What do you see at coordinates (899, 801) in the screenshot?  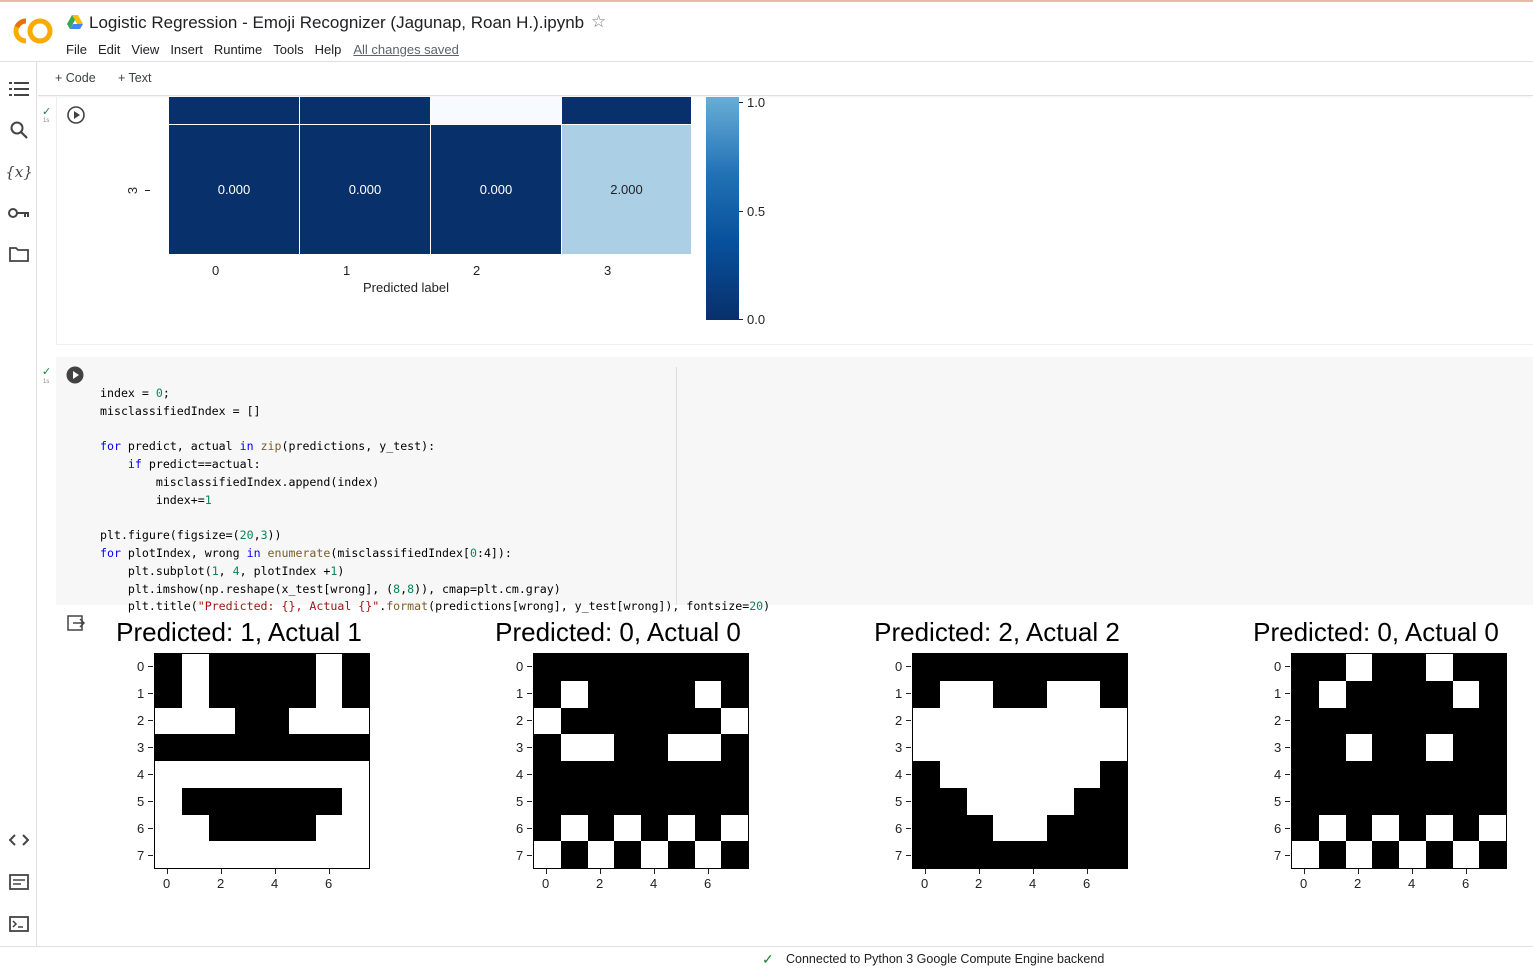 I see `y-tick-label: 5` at bounding box center [899, 801].